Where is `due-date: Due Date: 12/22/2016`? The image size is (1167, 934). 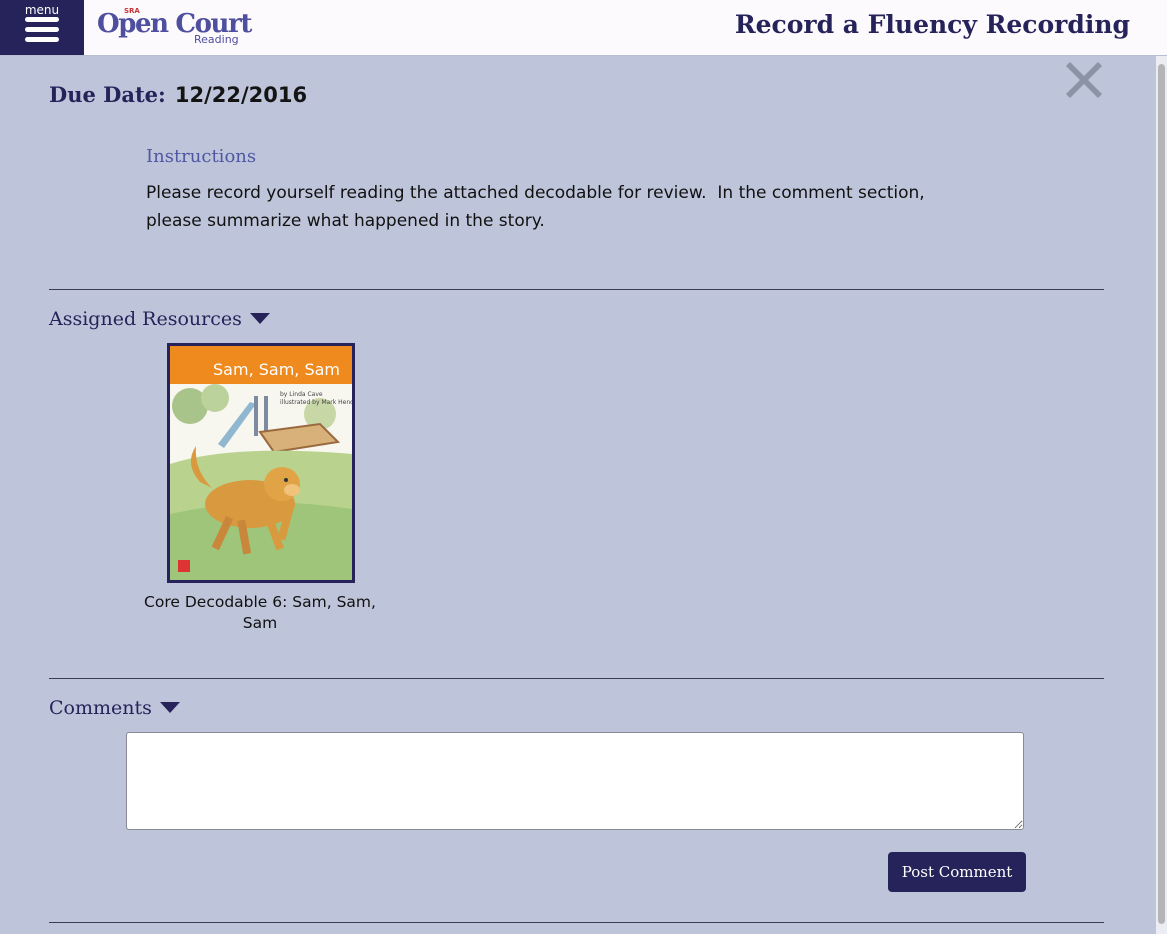 due-date: Due Date: 12/22/2016 is located at coordinates (178, 94).